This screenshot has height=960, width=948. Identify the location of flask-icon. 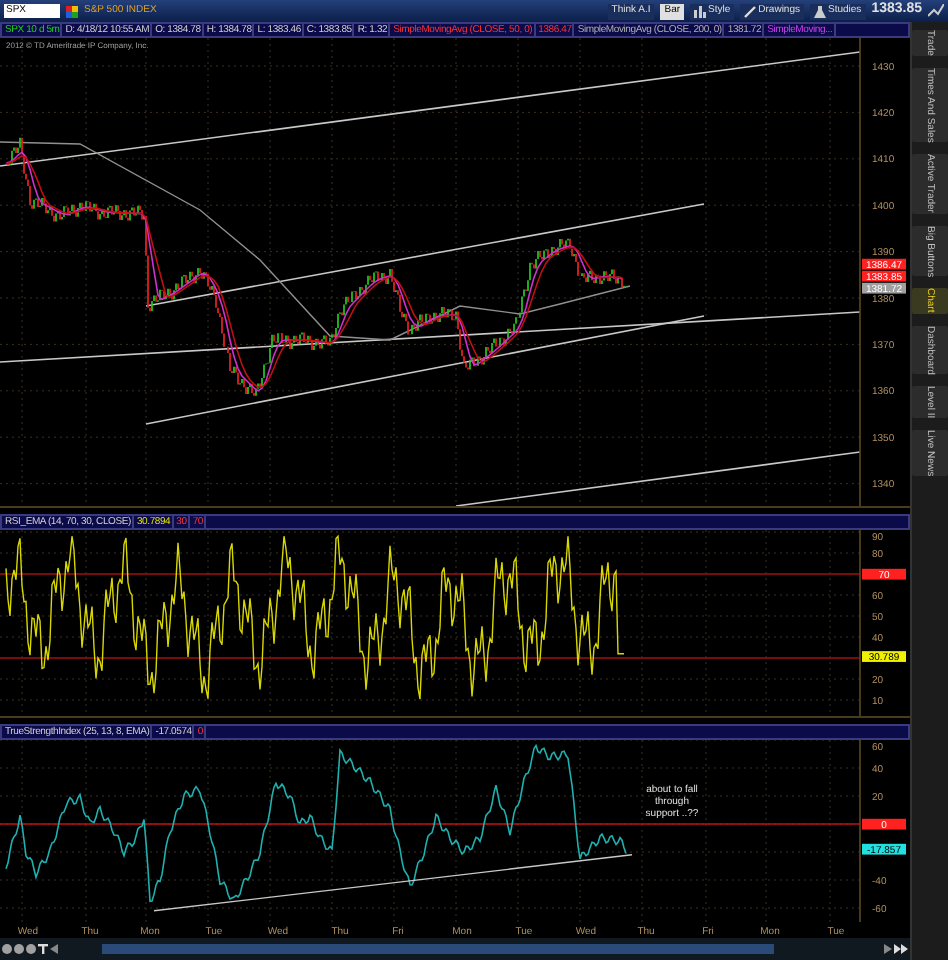
(820, 11).